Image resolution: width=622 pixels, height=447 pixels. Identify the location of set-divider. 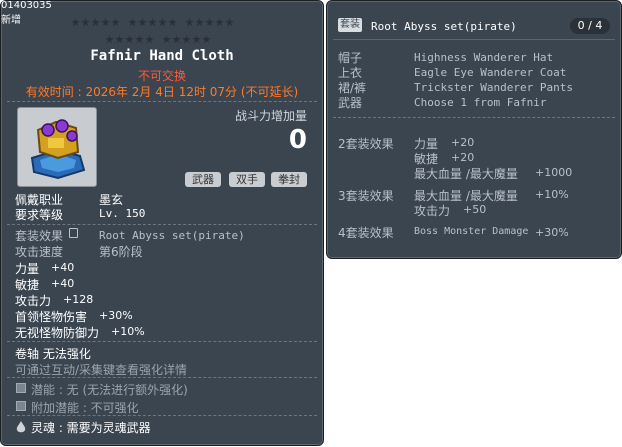
(474, 117).